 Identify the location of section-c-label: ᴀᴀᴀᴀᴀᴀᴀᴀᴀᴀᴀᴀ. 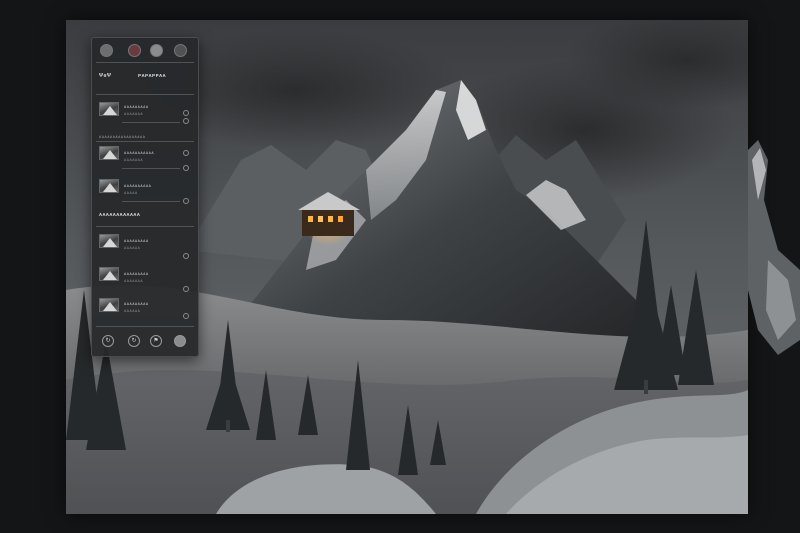
(120, 215).